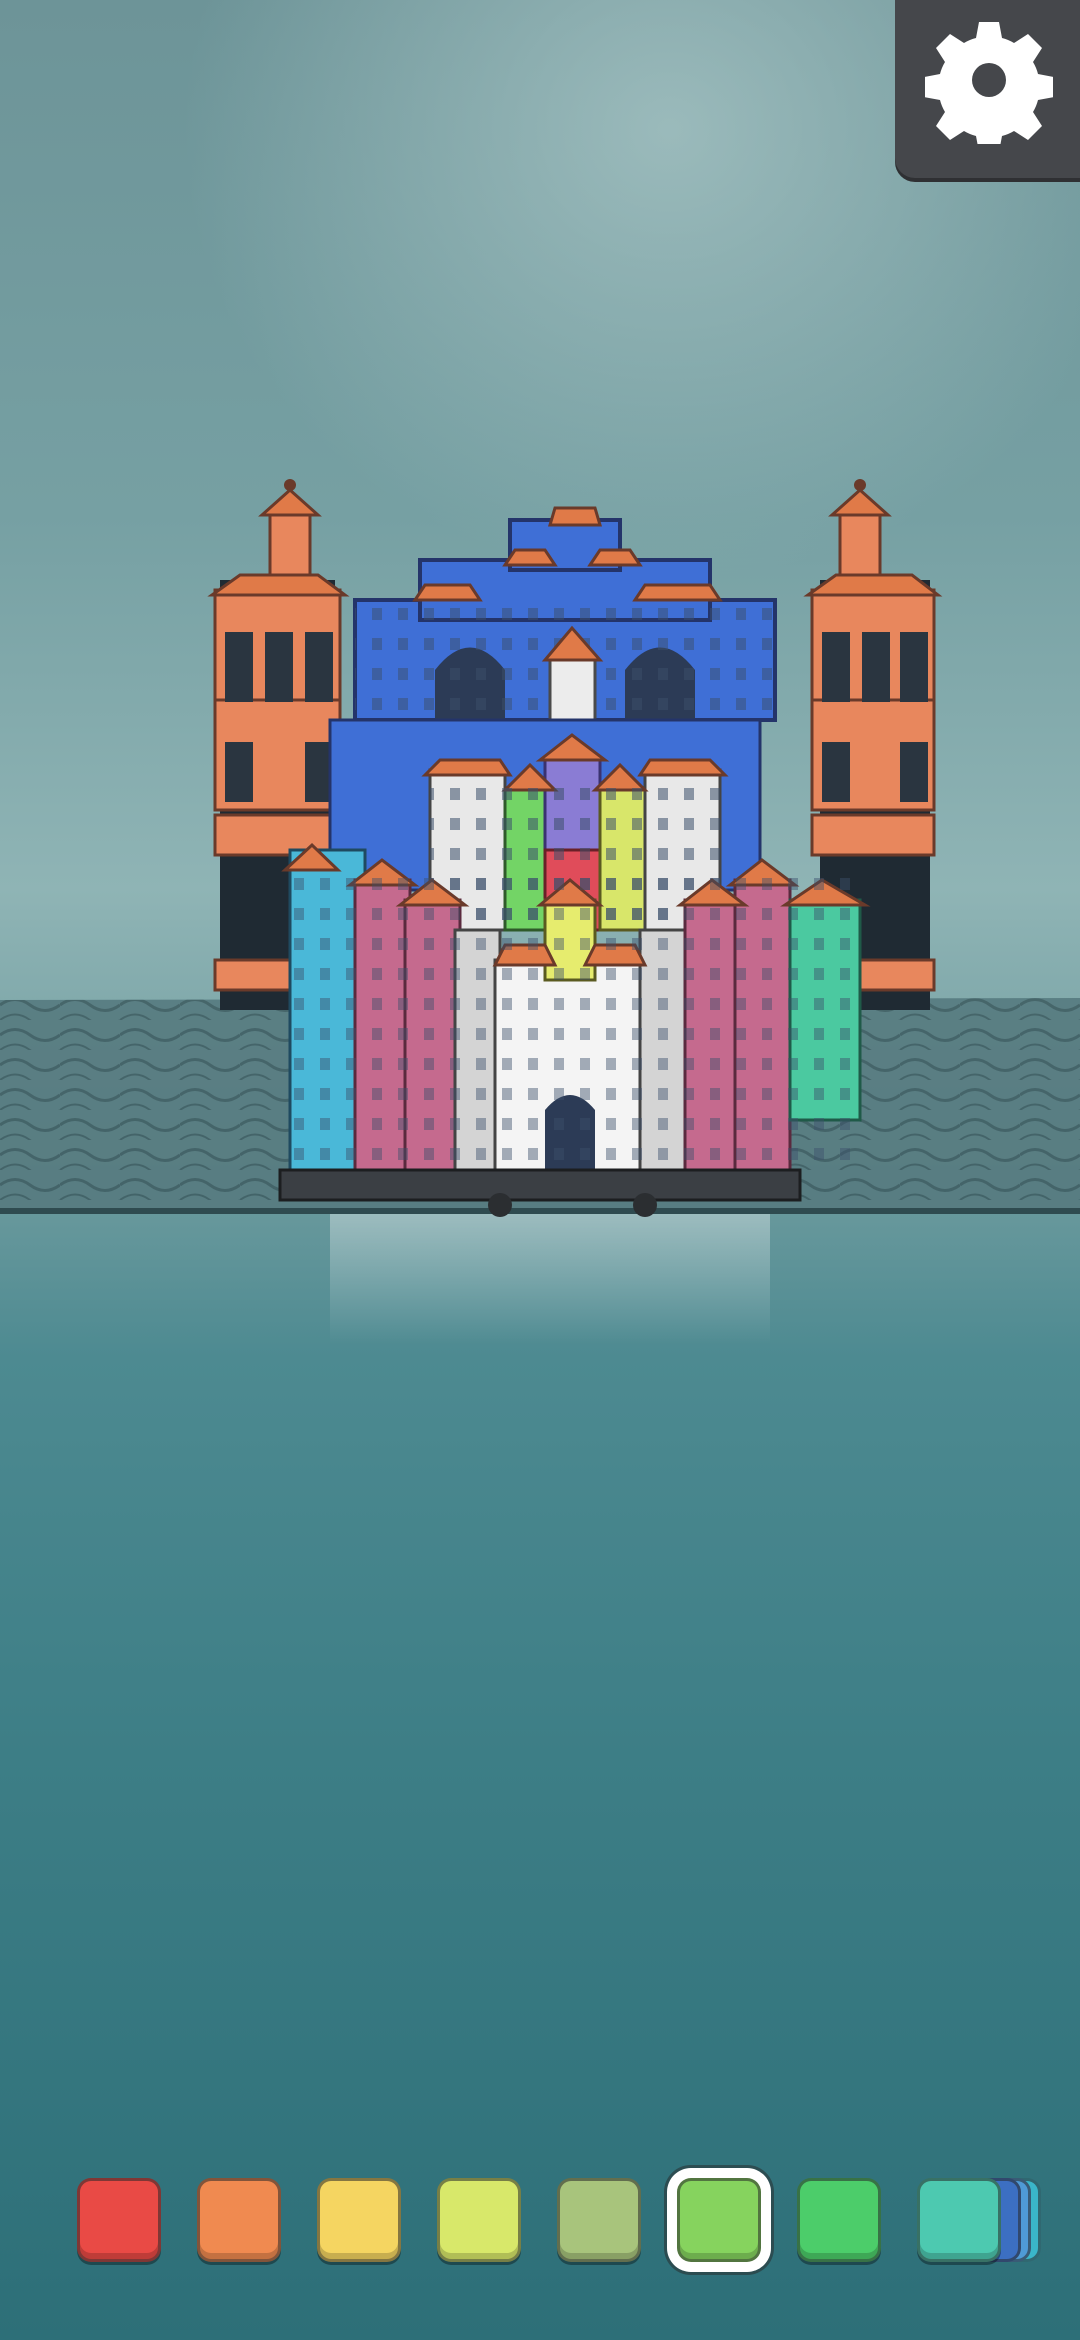 The image size is (1080, 2340). What do you see at coordinates (540, 1185) in the screenshot?
I see `town-base` at bounding box center [540, 1185].